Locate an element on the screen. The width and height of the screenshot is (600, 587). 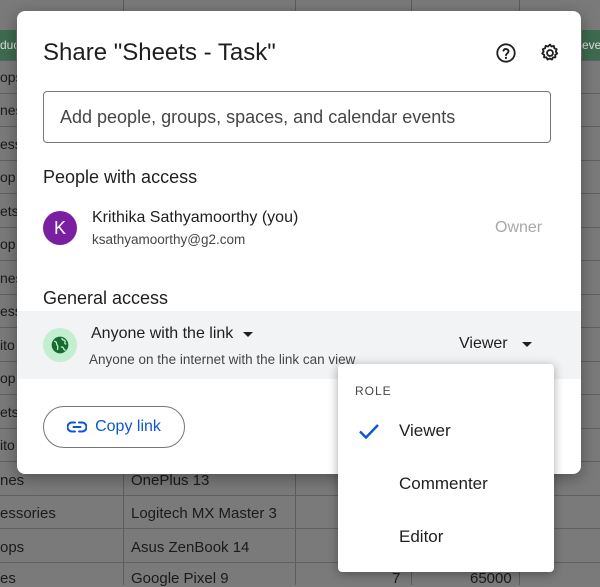
sheet-cell: Google Pixel 9 is located at coordinates (180, 578).